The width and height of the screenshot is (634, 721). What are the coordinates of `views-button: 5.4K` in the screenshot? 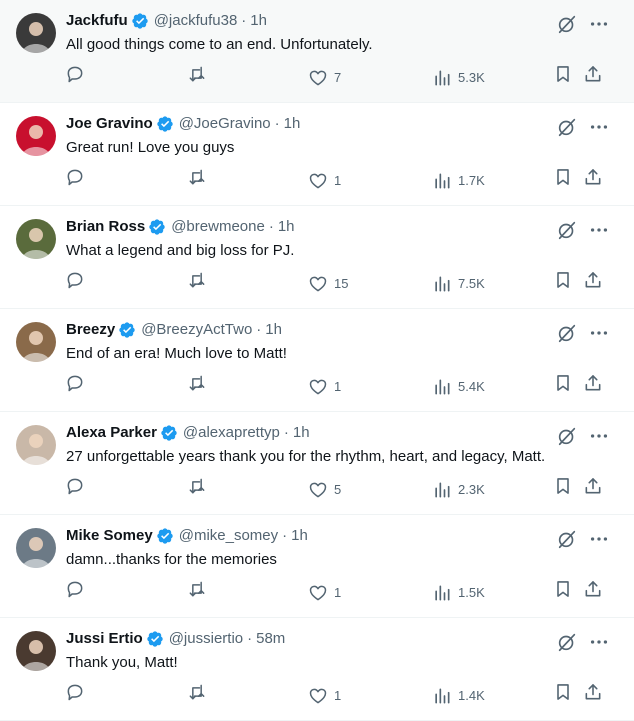 It's located at (458, 387).